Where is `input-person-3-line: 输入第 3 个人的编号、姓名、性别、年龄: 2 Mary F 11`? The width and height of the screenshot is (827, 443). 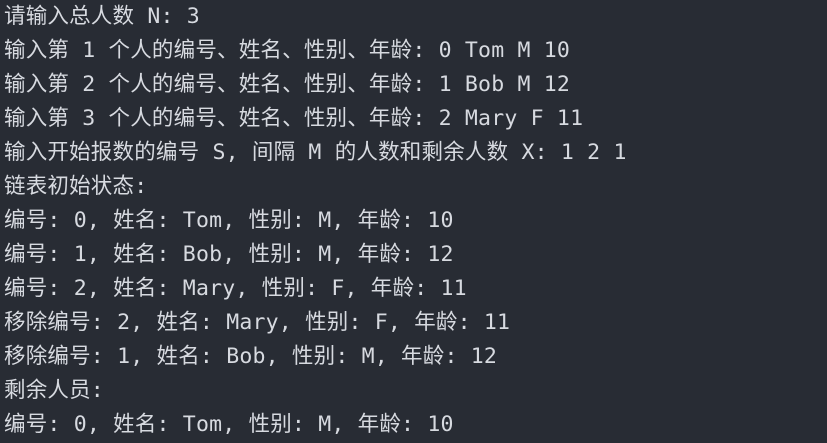 input-person-3-line: 输入第 3 个人的编号、姓名、性别、年龄: 2 Mary F 11 is located at coordinates (294, 118).